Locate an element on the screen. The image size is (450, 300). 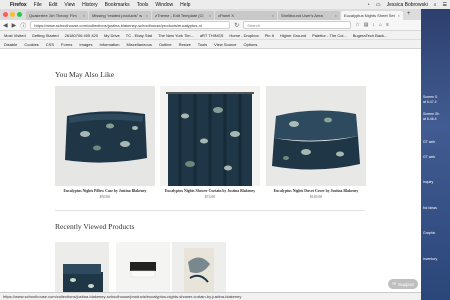
product-image-pillow is located at coordinates (105, 136).